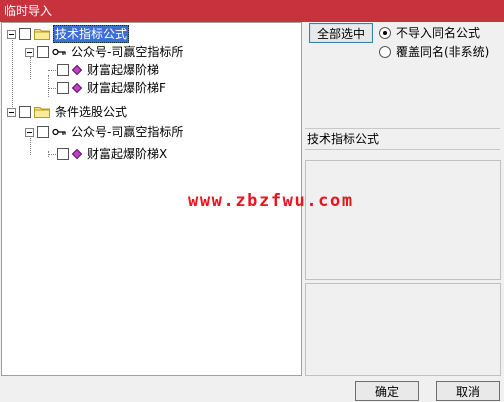 This screenshot has width=504, height=402. I want to click on category-label: 技术指标公式, so click(402, 139).